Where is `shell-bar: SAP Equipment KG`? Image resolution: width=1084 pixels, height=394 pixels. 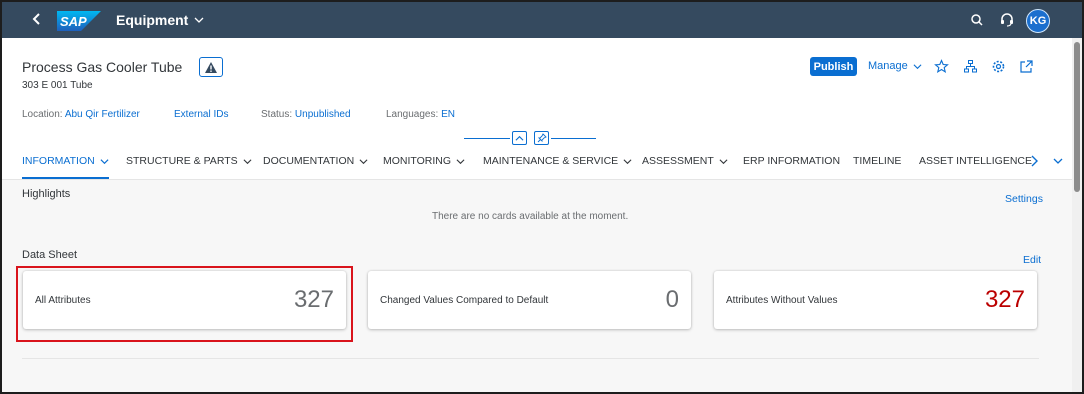
shell-bar: SAP Equipment KG is located at coordinates (542, 20).